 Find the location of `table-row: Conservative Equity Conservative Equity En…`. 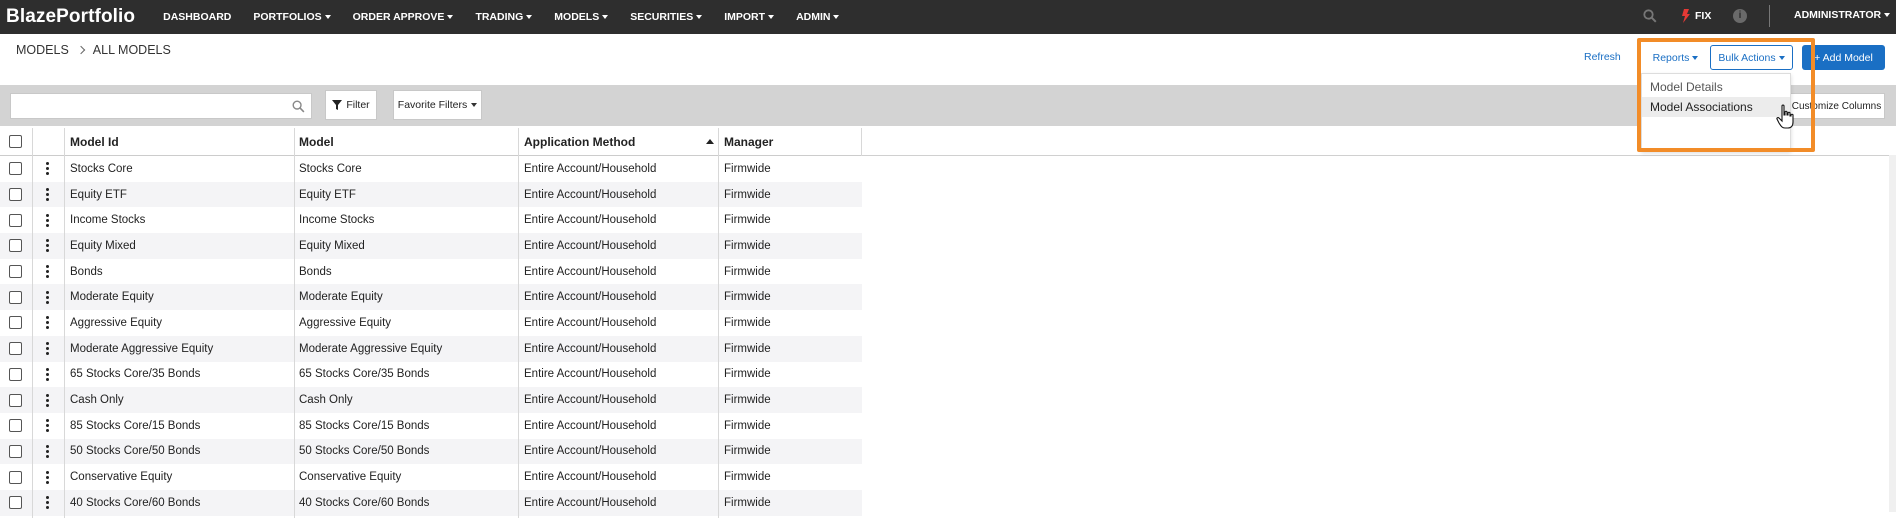

table-row: Conservative Equity Conservative Equity En… is located at coordinates (431, 477).